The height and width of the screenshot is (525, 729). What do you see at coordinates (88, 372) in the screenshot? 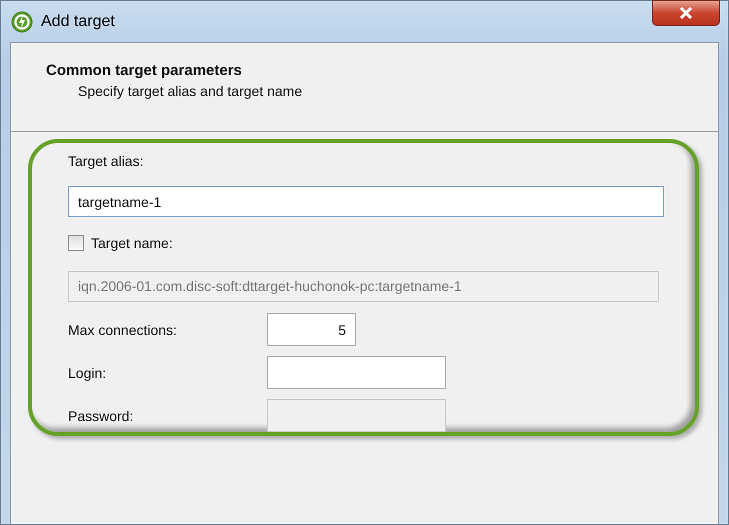
I see `field-label: Login:` at bounding box center [88, 372].